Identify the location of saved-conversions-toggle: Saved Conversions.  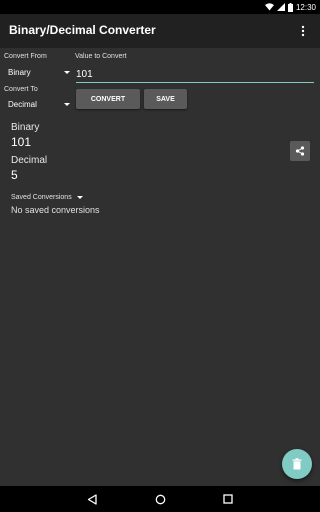
(47, 197).